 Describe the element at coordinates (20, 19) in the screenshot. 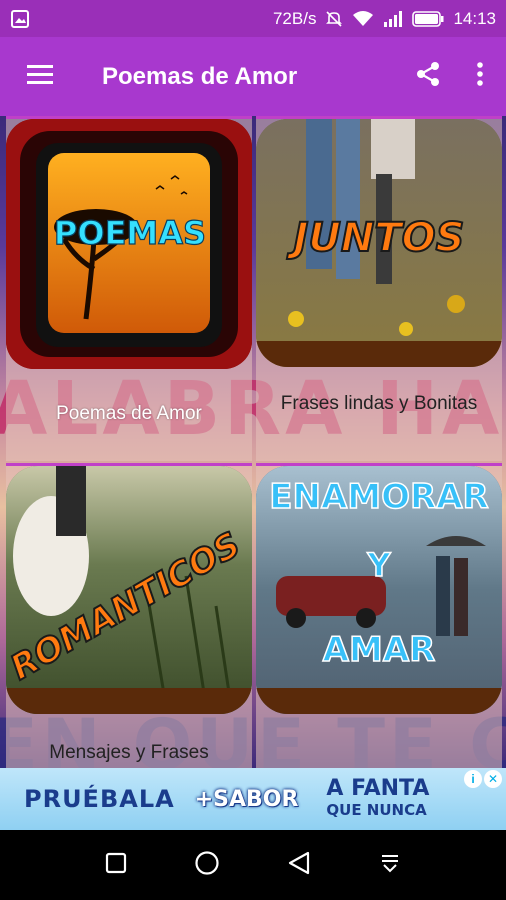

I see `gallery-icon` at that location.